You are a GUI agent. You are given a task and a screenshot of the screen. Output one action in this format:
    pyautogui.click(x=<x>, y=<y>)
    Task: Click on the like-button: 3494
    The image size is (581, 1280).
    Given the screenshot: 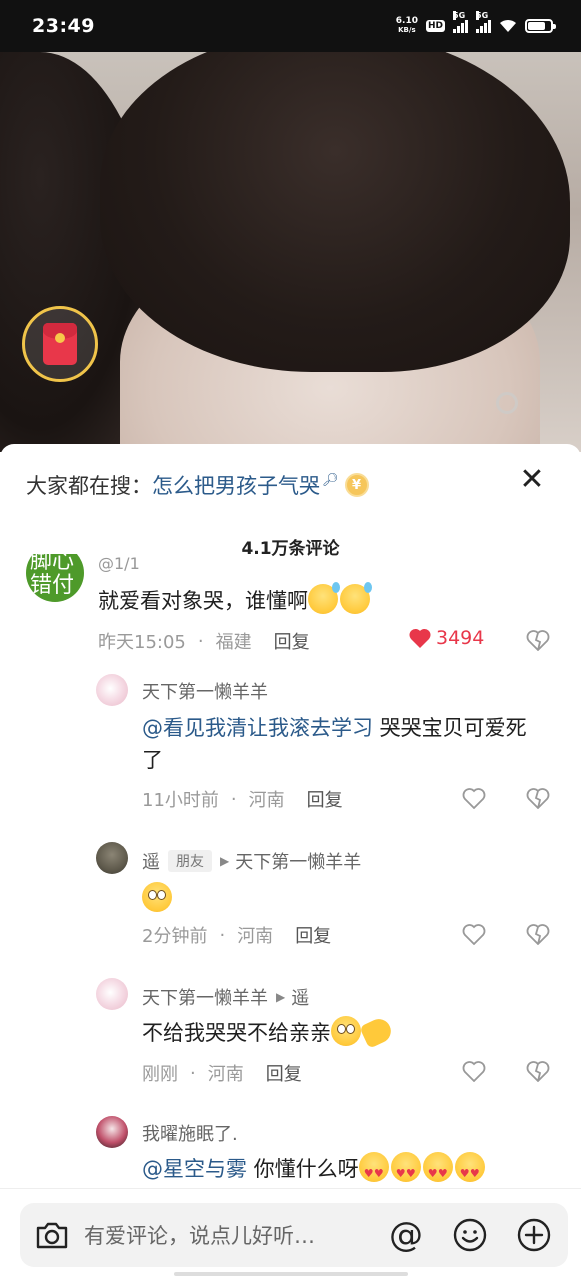 What is the action you would take?
    pyautogui.click(x=446, y=638)
    